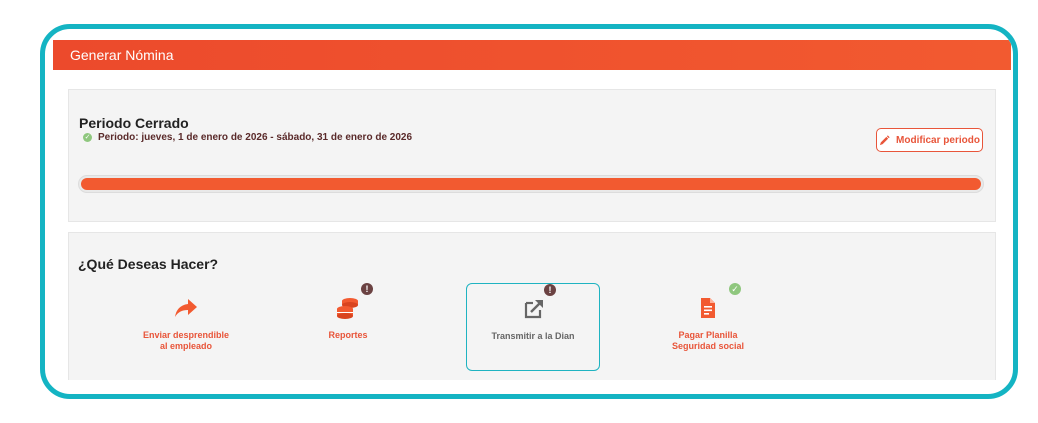  I want to click on check-circle-icon: ✓, so click(87, 137).